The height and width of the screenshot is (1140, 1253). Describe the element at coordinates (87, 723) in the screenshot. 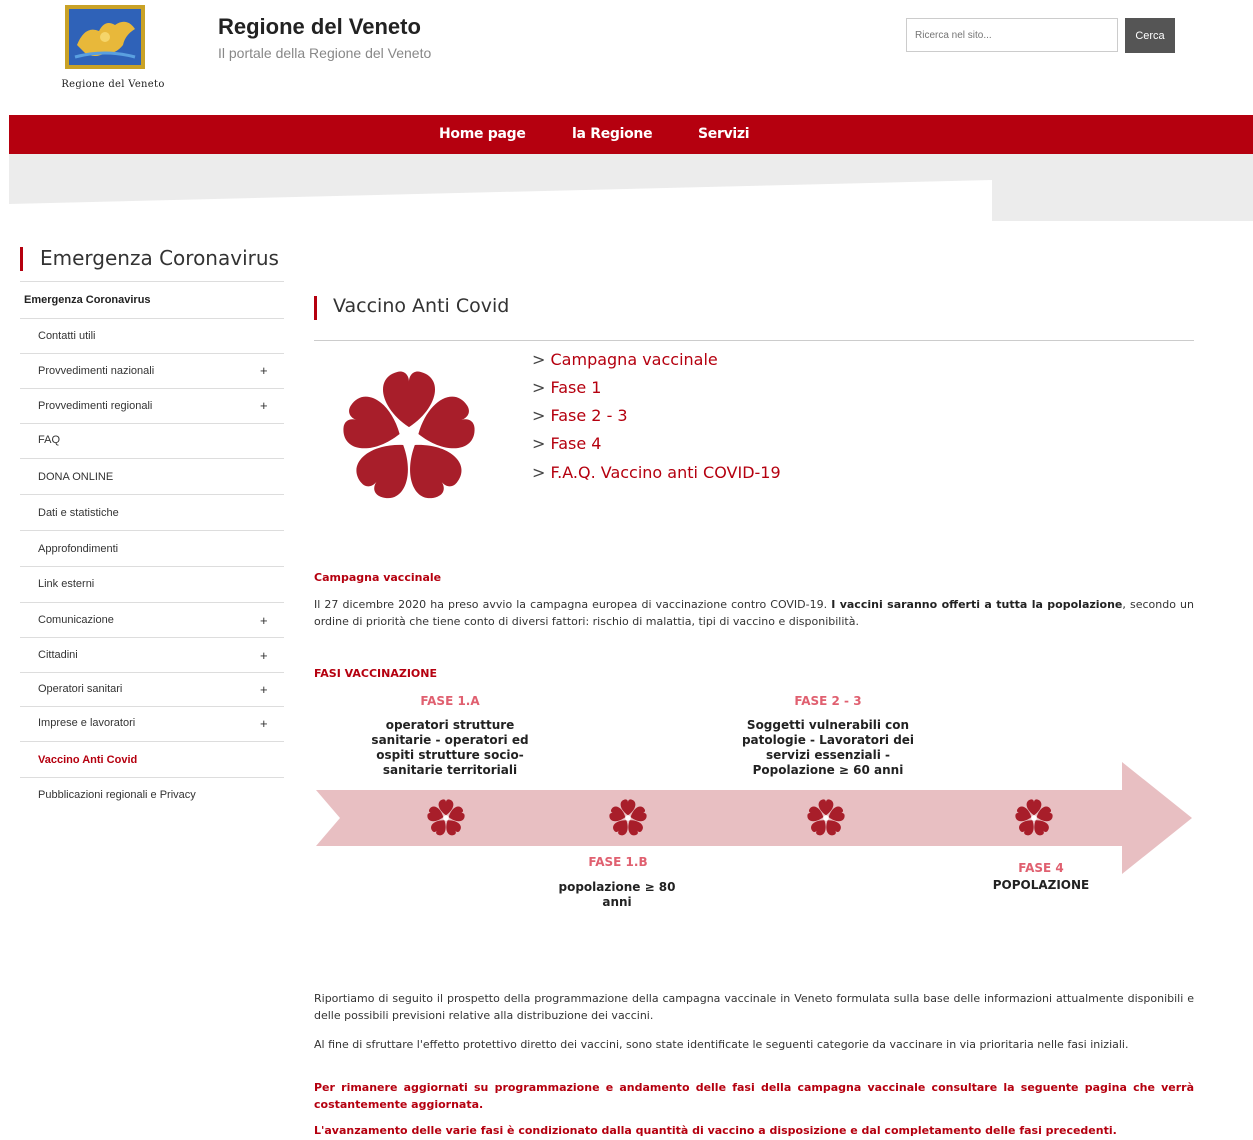

I see `sidebar-item-label: Imprese e lavoratori` at that location.